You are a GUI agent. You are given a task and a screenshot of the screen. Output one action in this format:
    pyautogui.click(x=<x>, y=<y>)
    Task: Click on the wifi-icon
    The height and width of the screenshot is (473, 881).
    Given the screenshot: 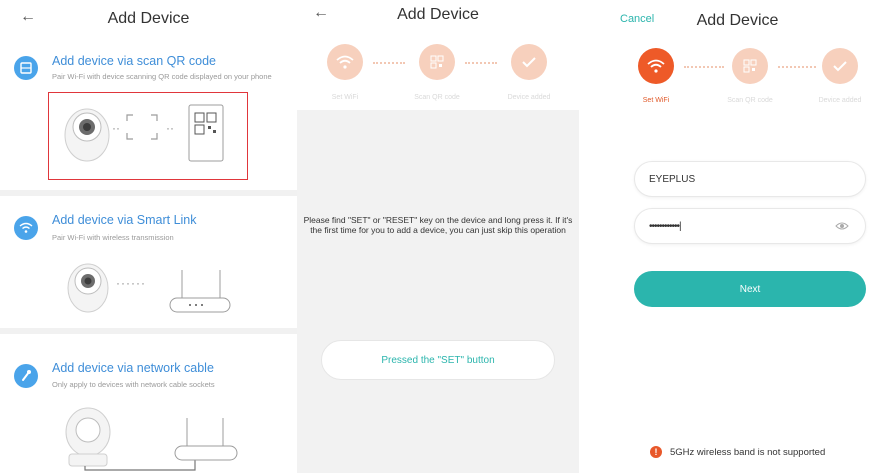 What is the action you would take?
    pyautogui.click(x=26, y=228)
    